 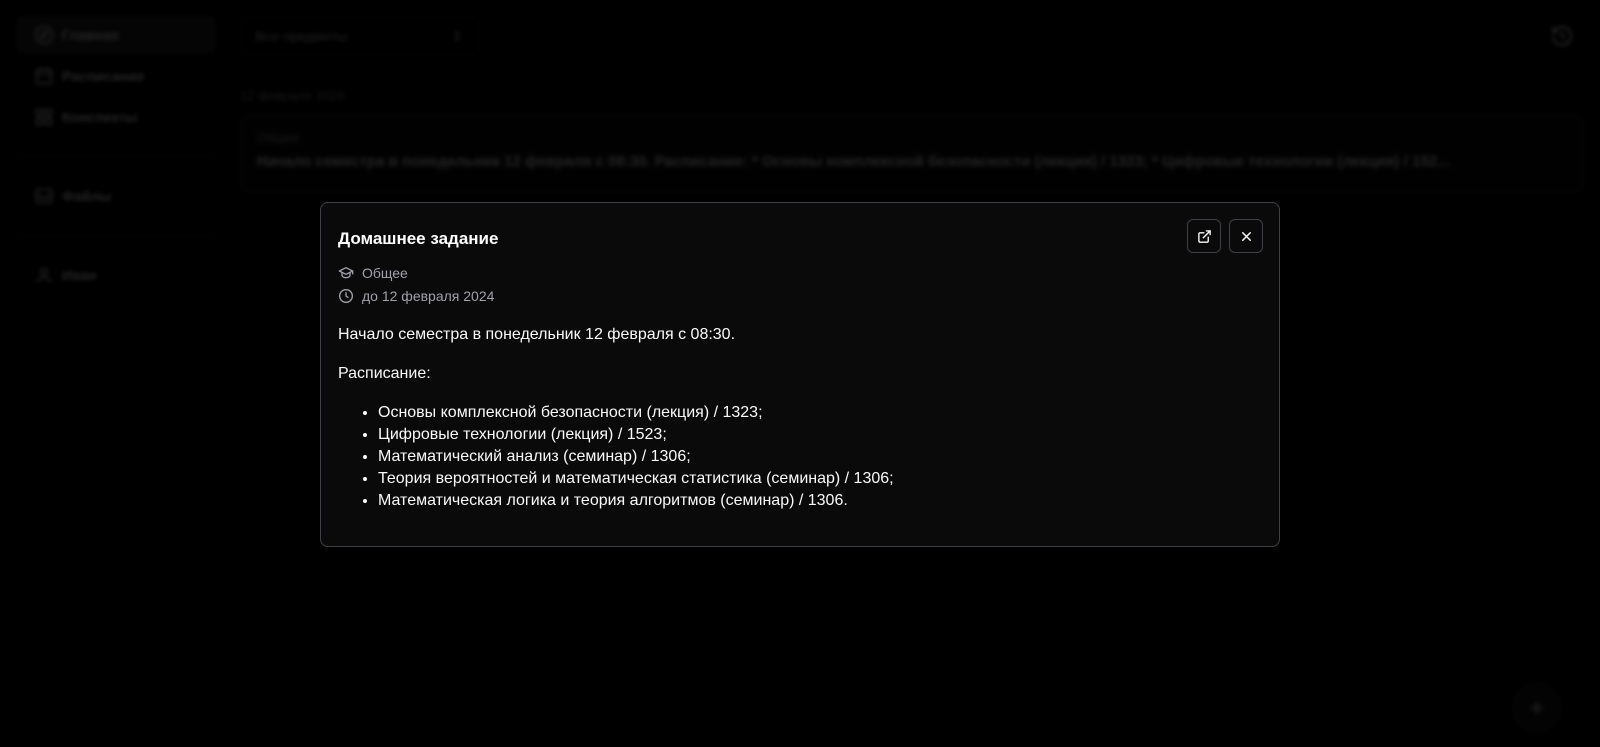 I want to click on graduation-cap-icon, so click(x=346, y=272).